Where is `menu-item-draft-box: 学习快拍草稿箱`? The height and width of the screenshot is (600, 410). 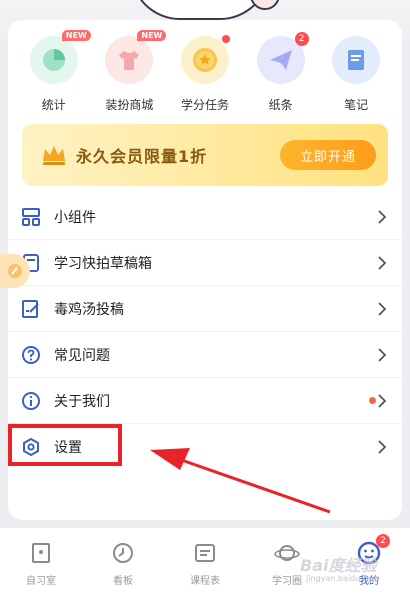
menu-item-draft-box: 学习快拍草稿箱 is located at coordinates (205, 263).